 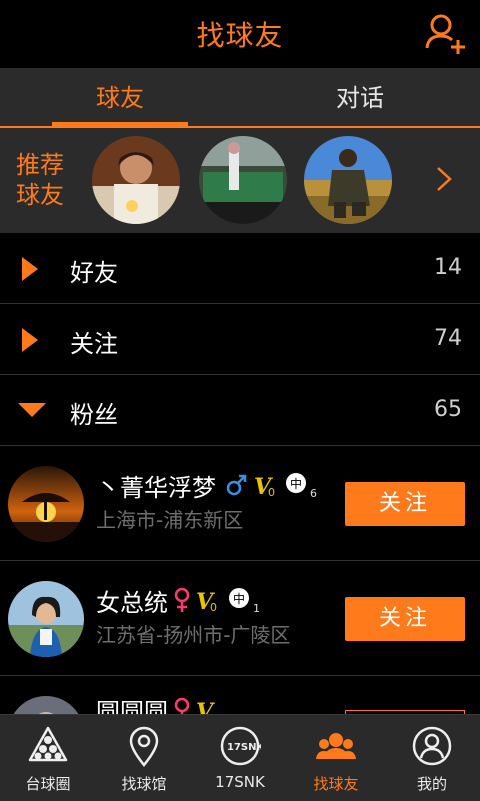 What do you see at coordinates (120, 97) in the screenshot?
I see `tab-friends: 球友` at bounding box center [120, 97].